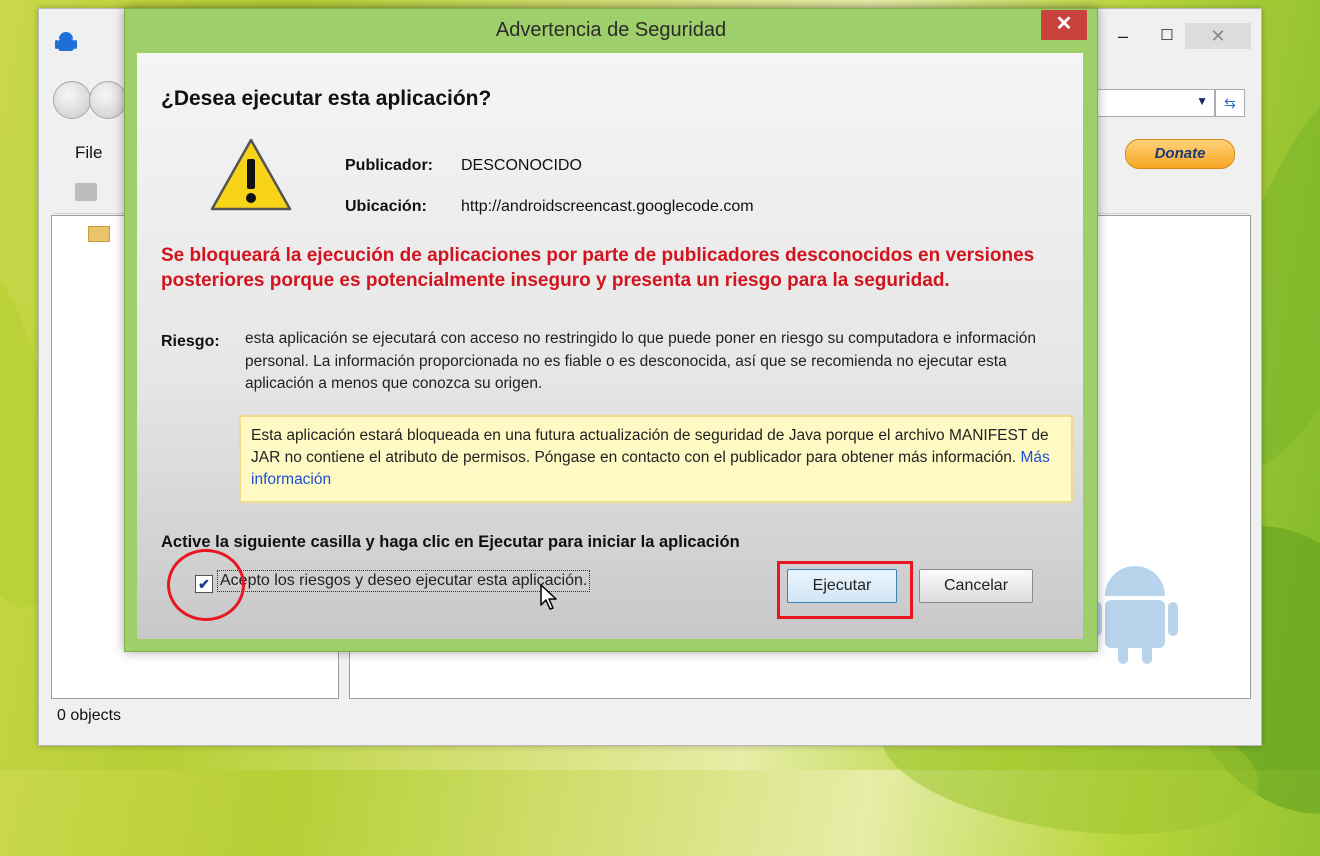 The image size is (1320, 856). I want to click on upload-icon, so click(86, 192).